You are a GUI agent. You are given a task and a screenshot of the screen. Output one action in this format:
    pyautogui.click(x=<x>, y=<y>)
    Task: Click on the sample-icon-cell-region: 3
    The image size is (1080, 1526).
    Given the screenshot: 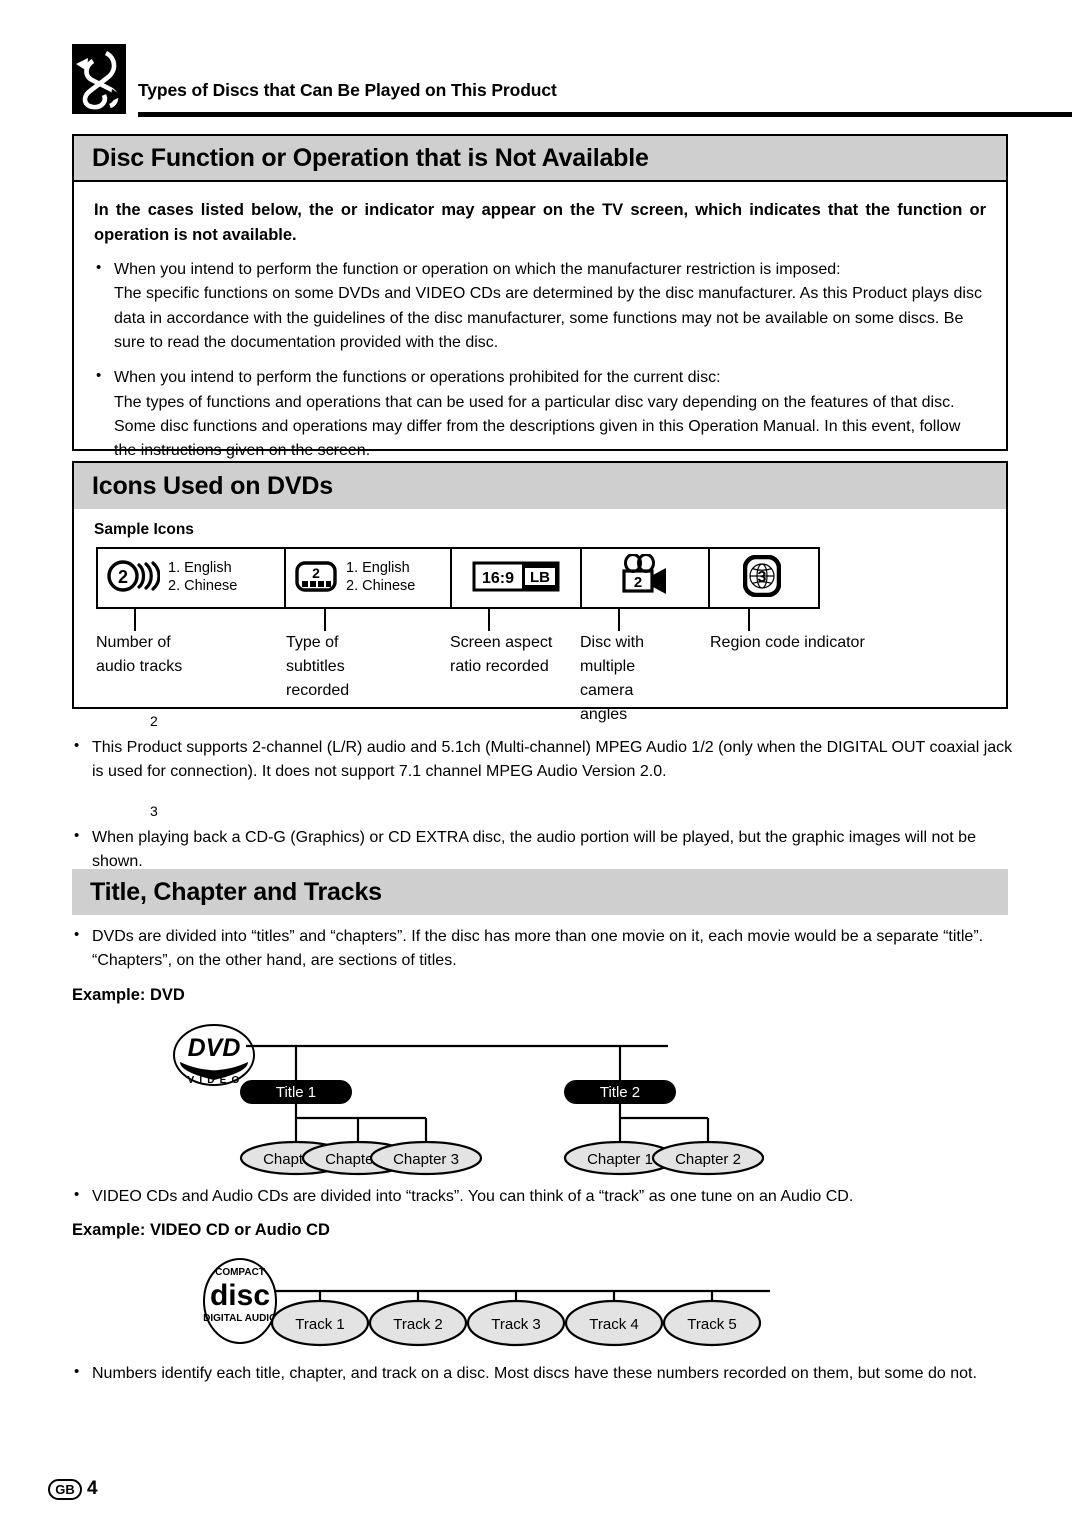 What is the action you would take?
    pyautogui.click(x=762, y=578)
    